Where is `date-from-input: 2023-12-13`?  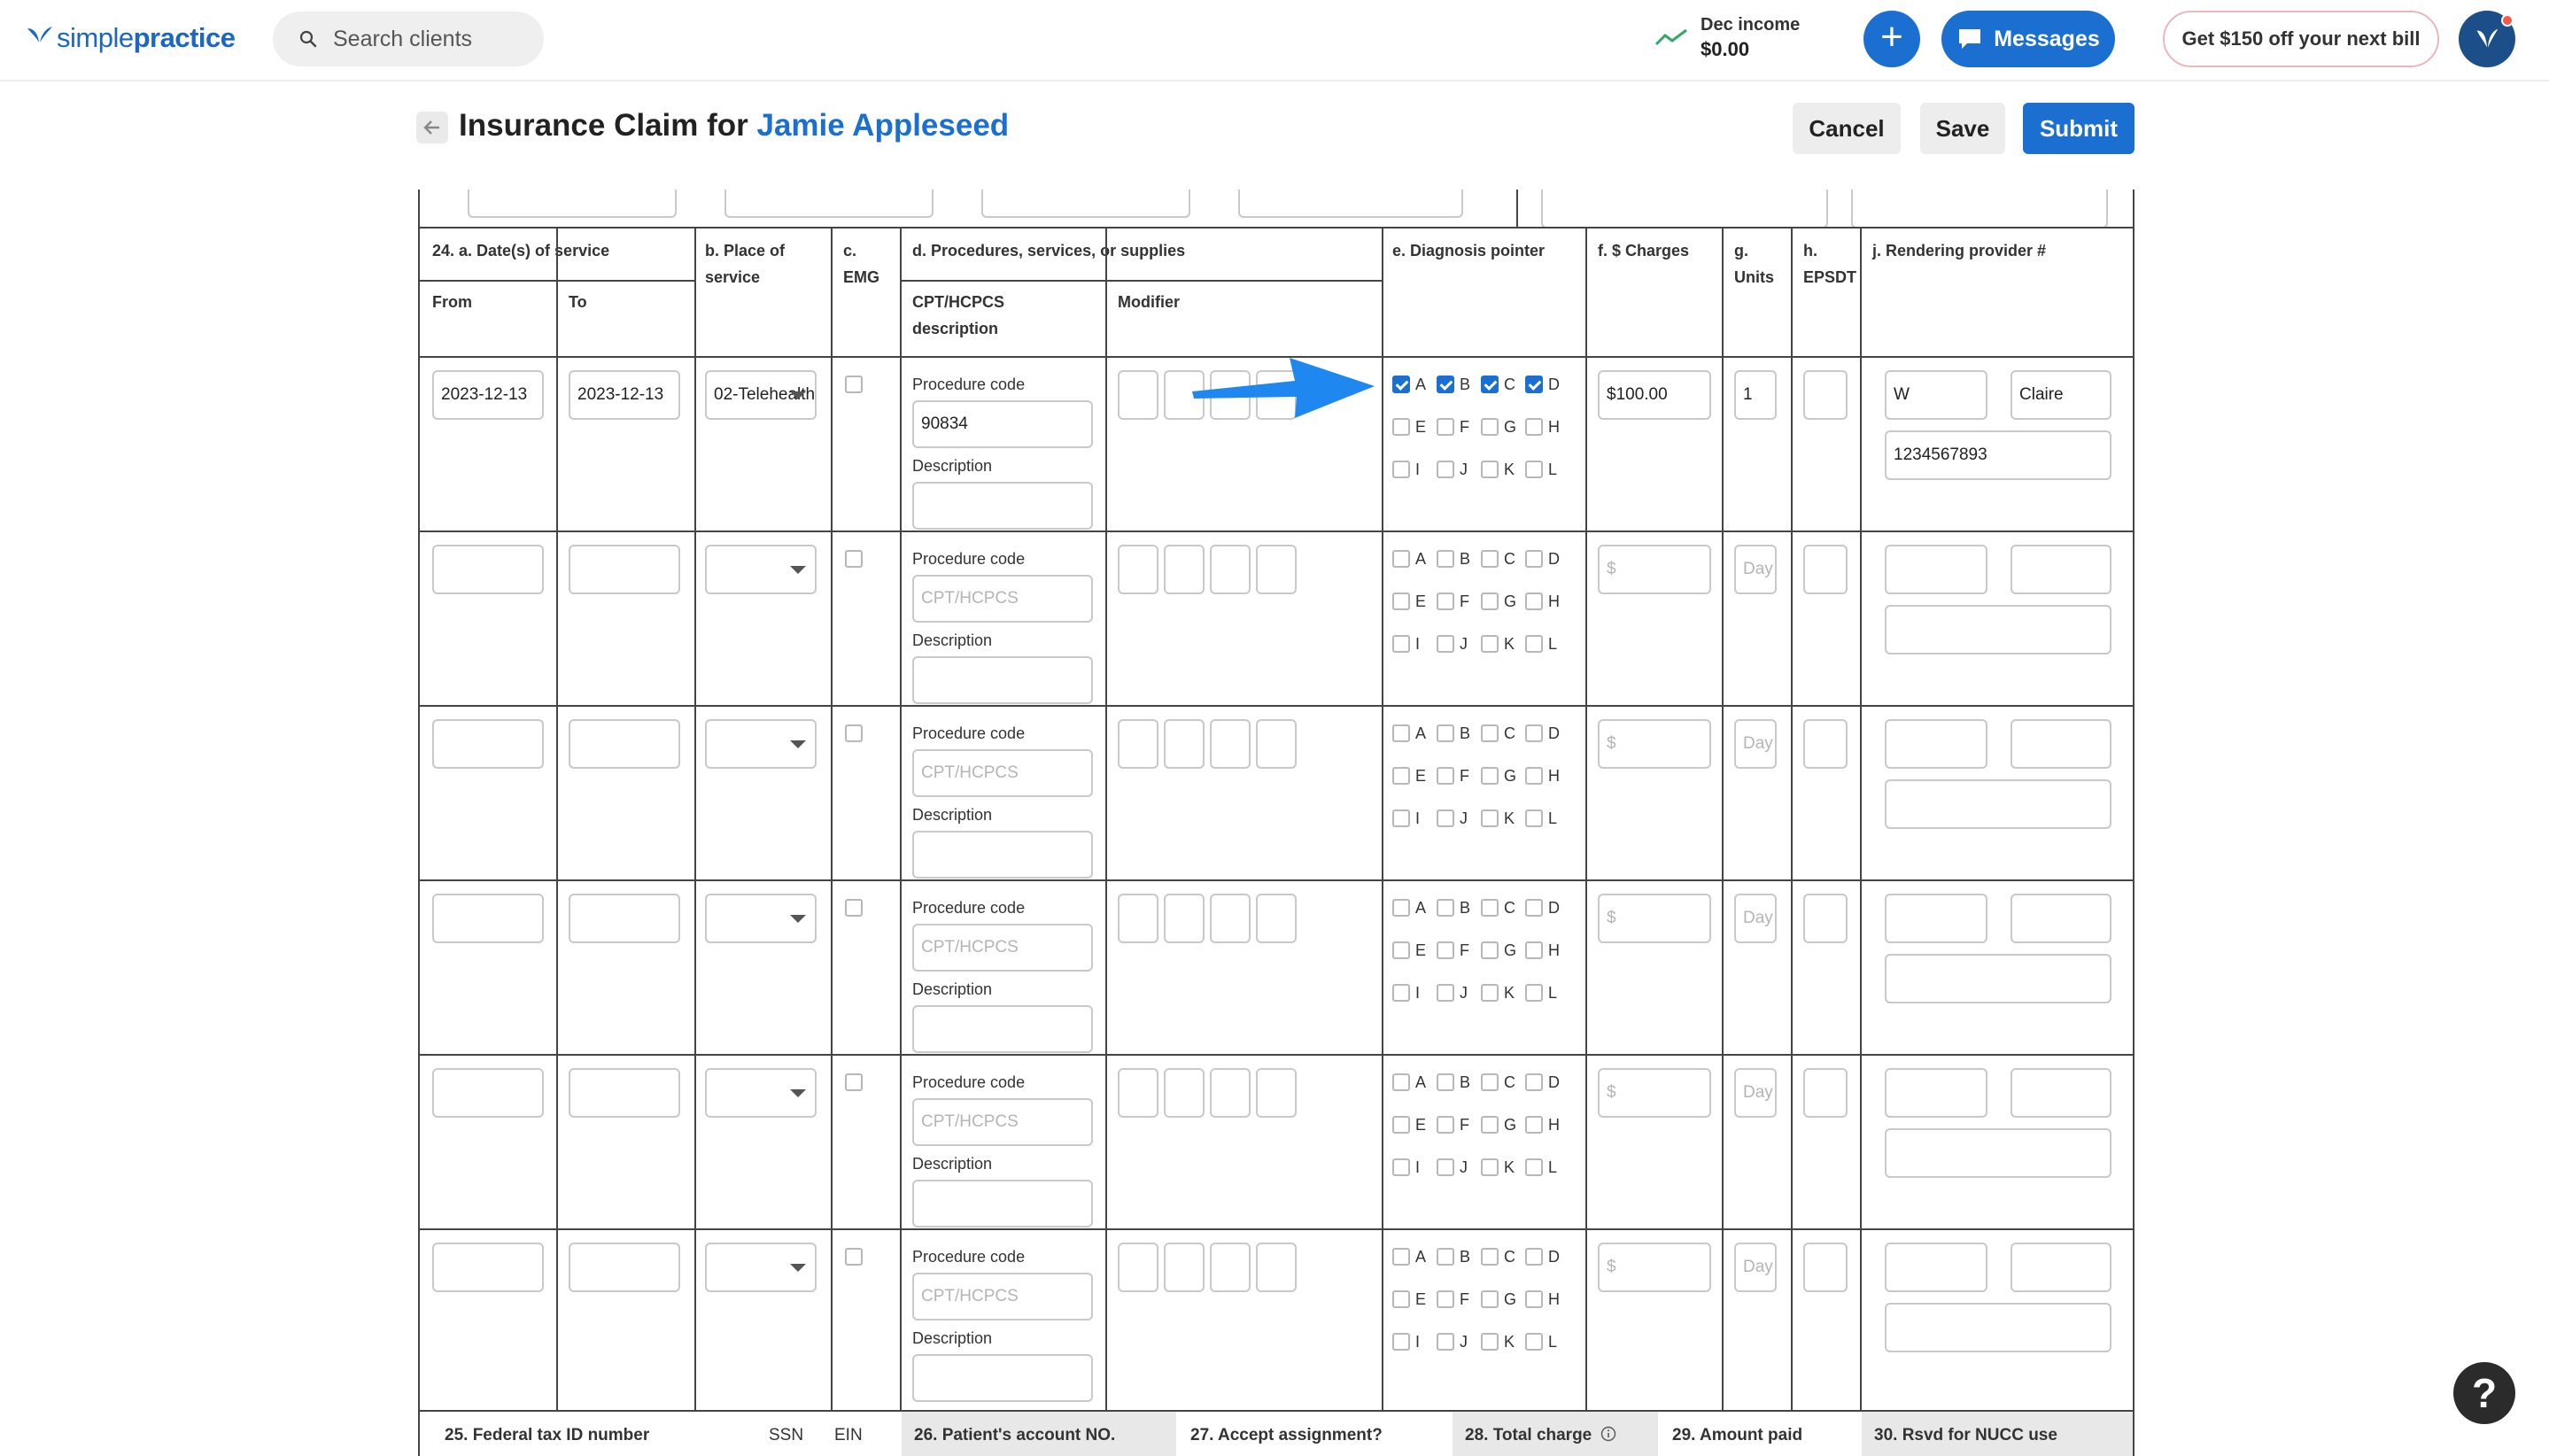
date-from-input: 2023-12-13 is located at coordinates (488, 395).